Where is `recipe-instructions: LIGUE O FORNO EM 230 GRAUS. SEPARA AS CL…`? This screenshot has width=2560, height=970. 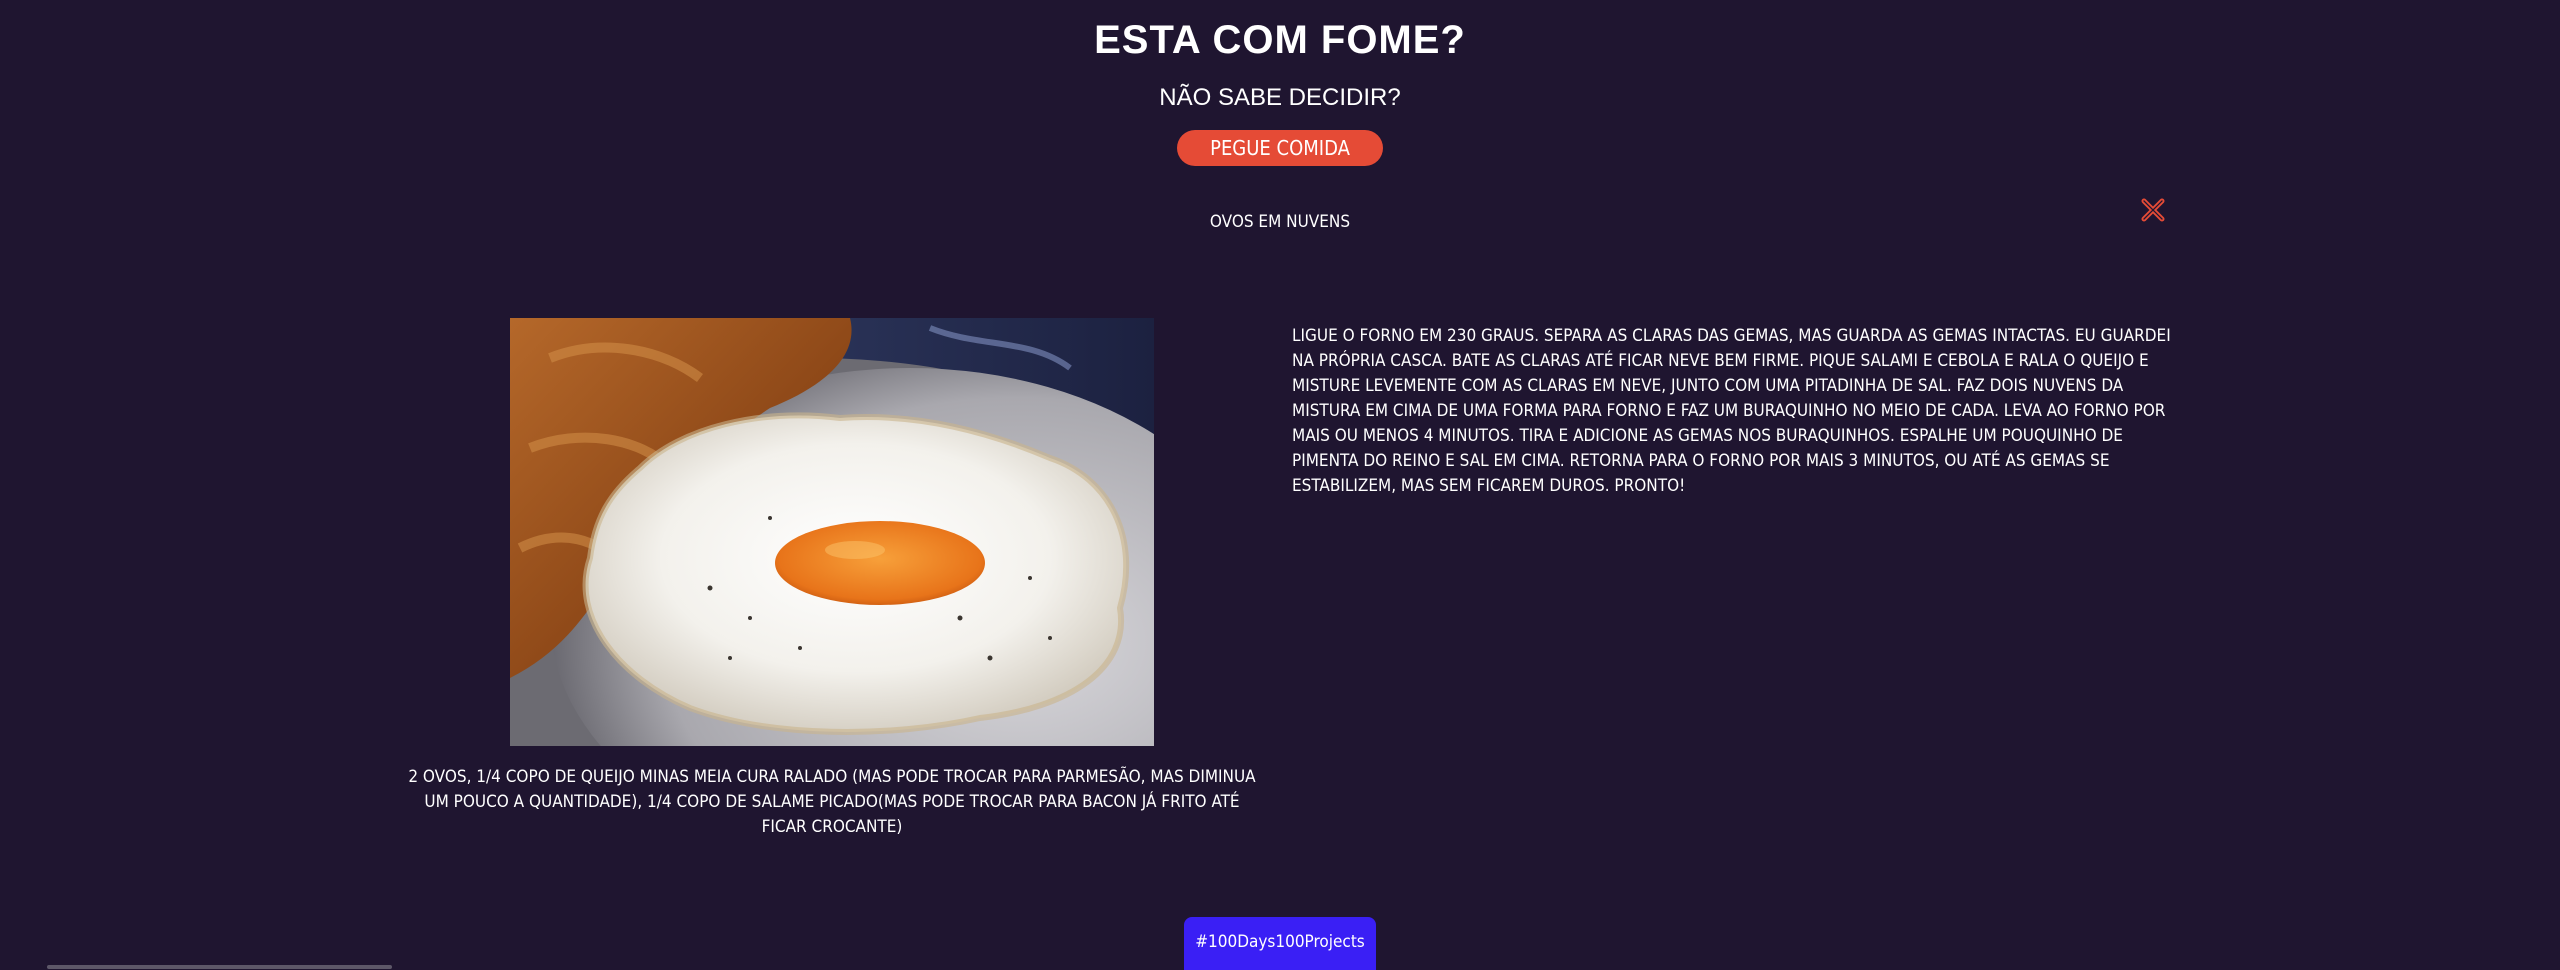 recipe-instructions: LIGUE O FORNO EM 230 GRAUS. SEPARA AS CL… is located at coordinates (1731, 411).